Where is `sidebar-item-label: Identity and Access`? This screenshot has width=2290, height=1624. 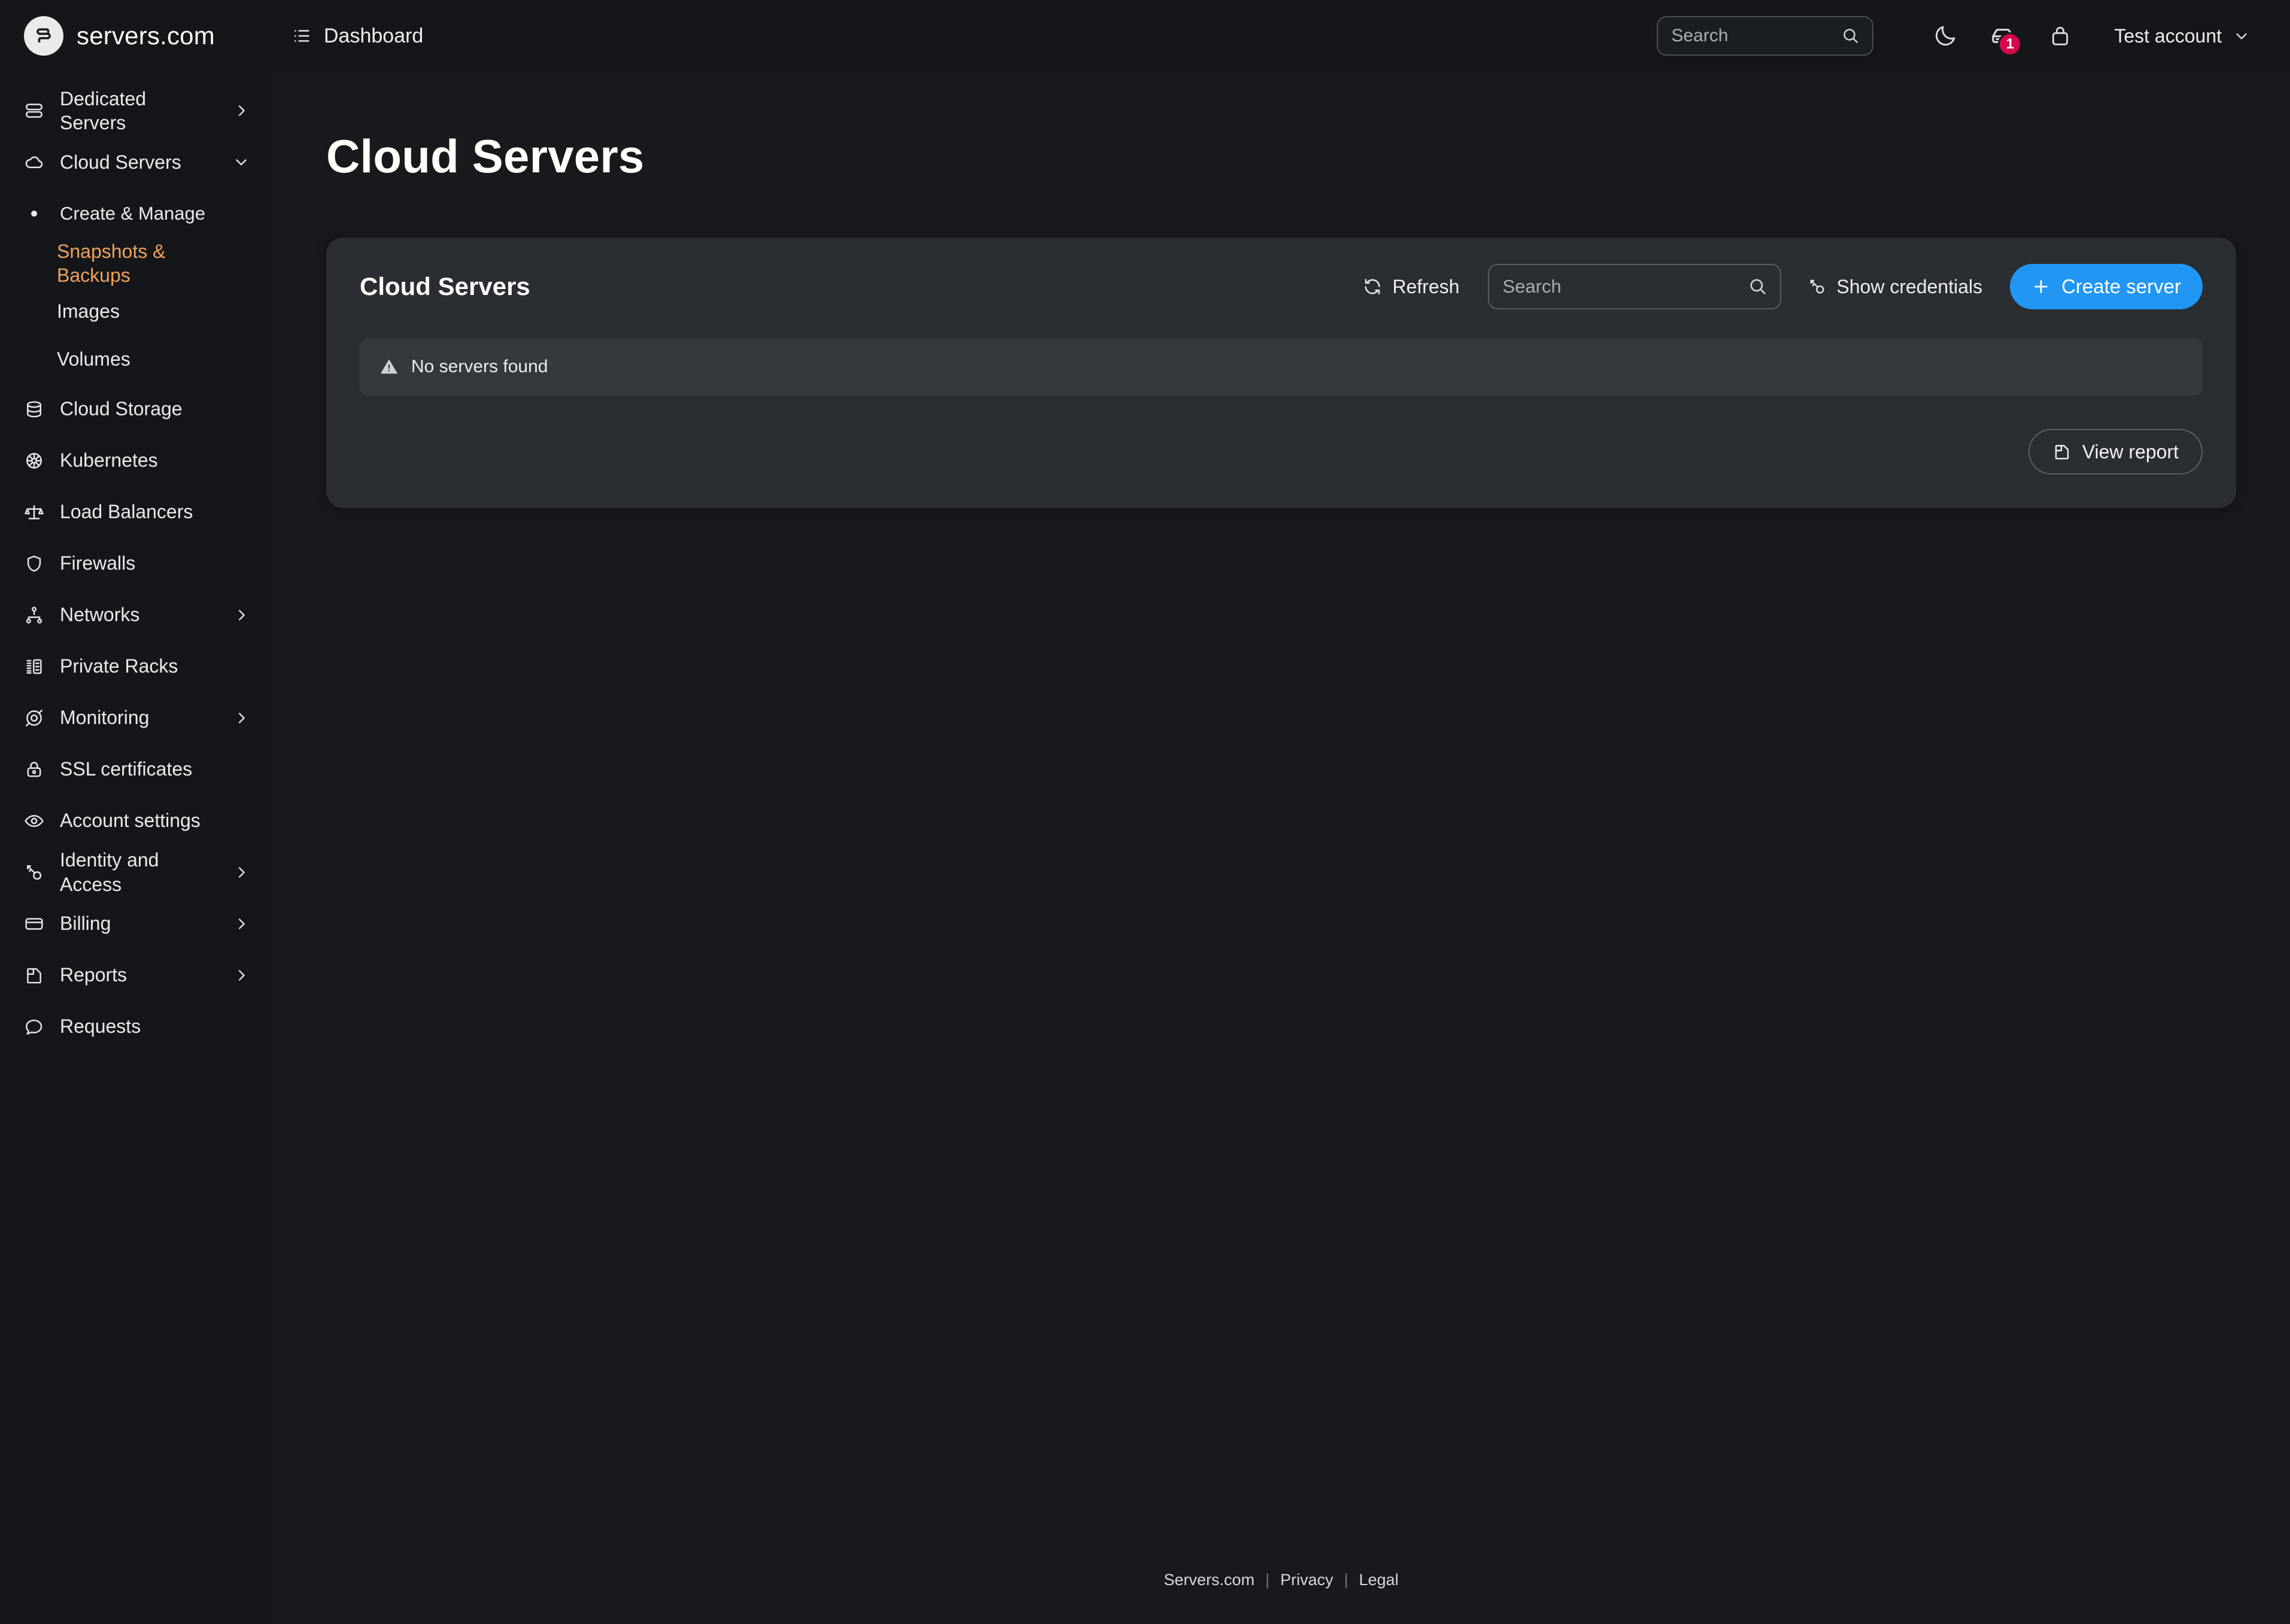 sidebar-item-label: Identity and Access is located at coordinates (110, 872).